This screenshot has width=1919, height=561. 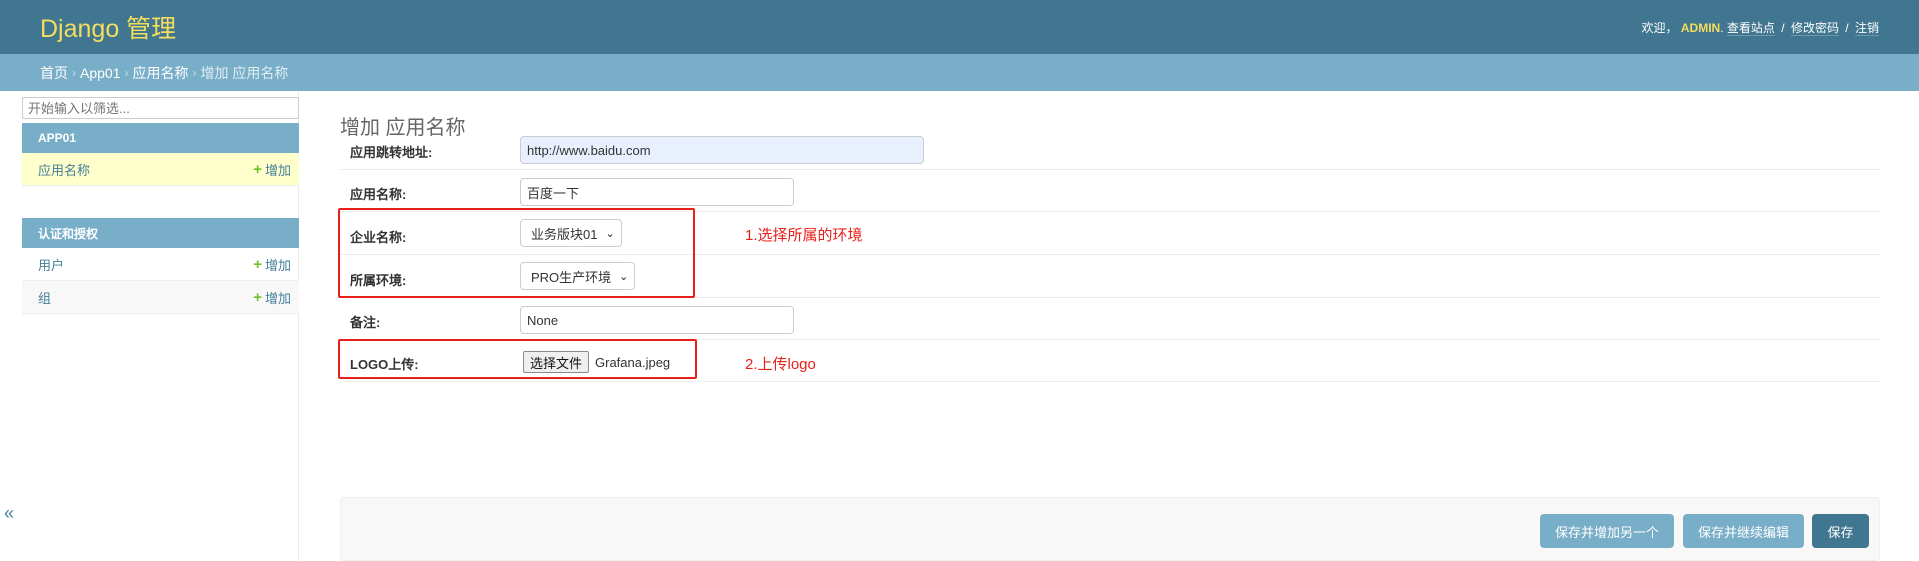 What do you see at coordinates (244, 72) in the screenshot?
I see `breadcrumb-current: 增加 应用名称` at bounding box center [244, 72].